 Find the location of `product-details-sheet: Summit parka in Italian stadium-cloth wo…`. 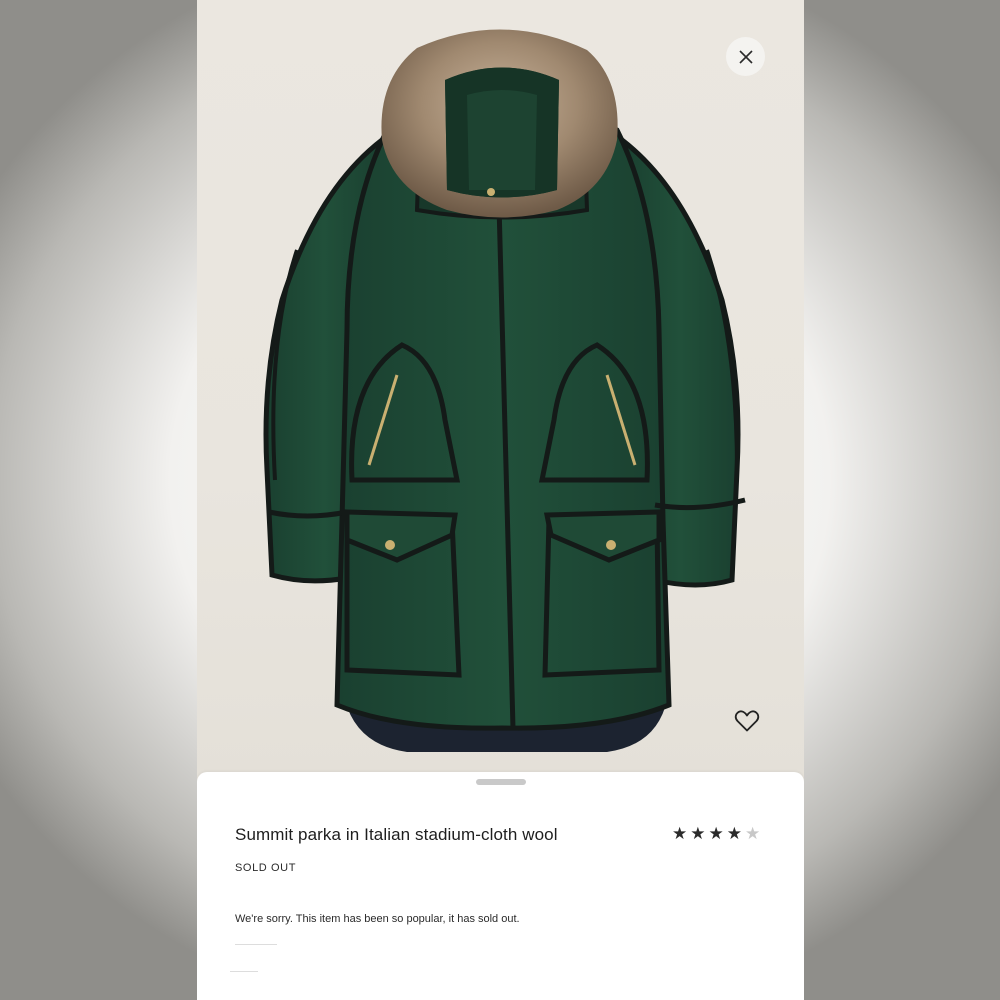

product-details-sheet: Summit parka in Italian stadium-cloth wo… is located at coordinates (500, 886).